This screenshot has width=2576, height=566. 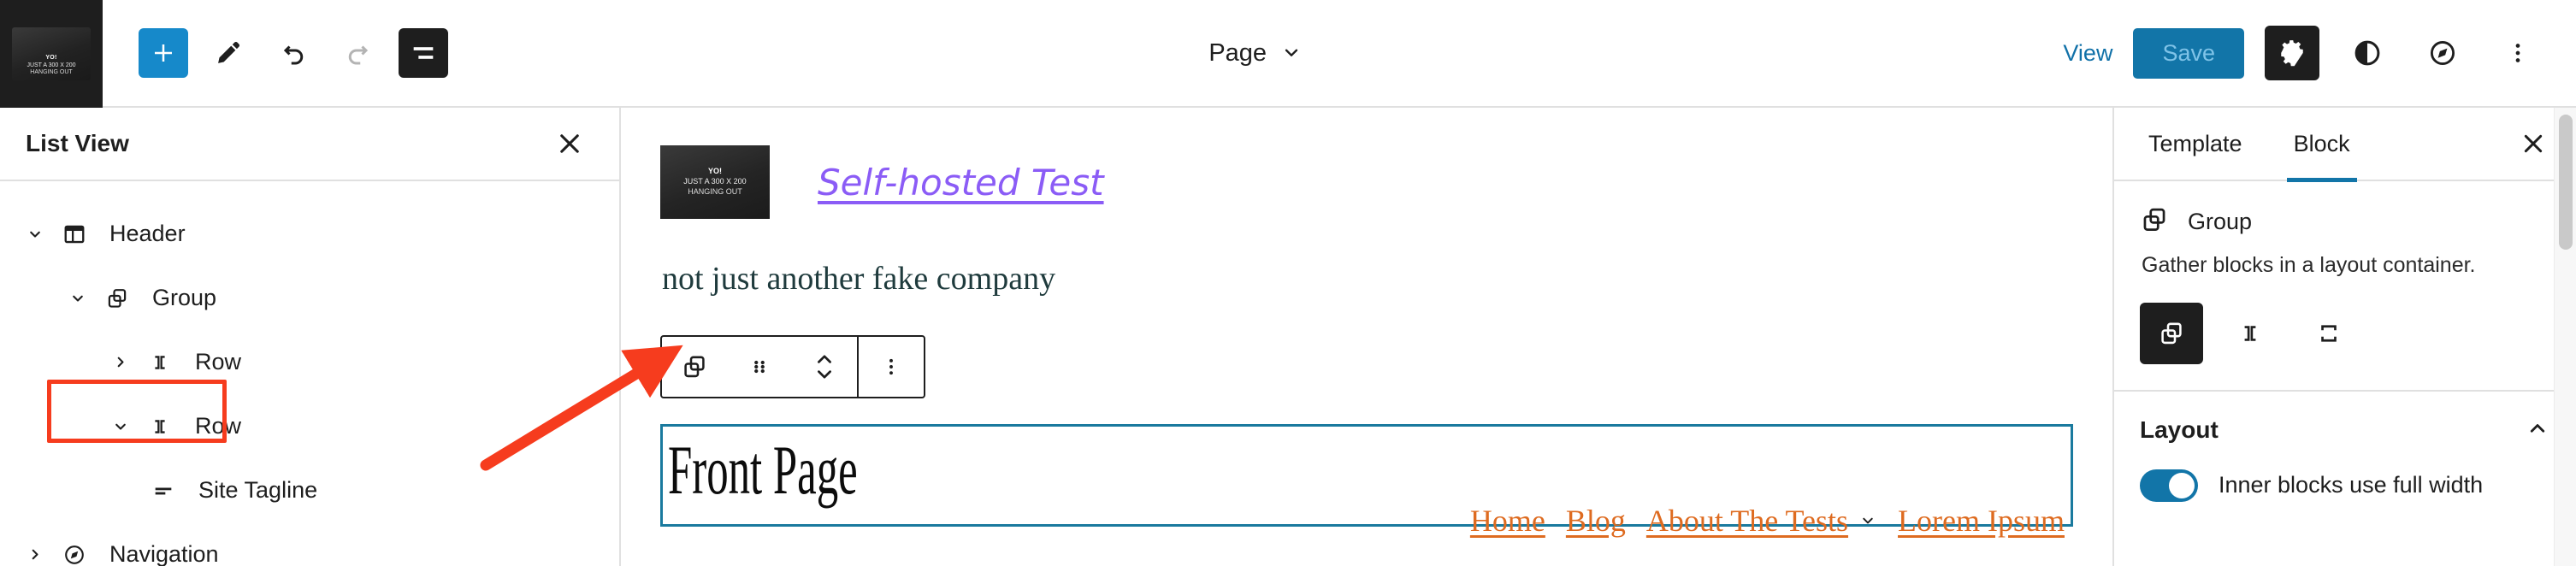 What do you see at coordinates (309, 144) in the screenshot?
I see `list-view-header: List View` at bounding box center [309, 144].